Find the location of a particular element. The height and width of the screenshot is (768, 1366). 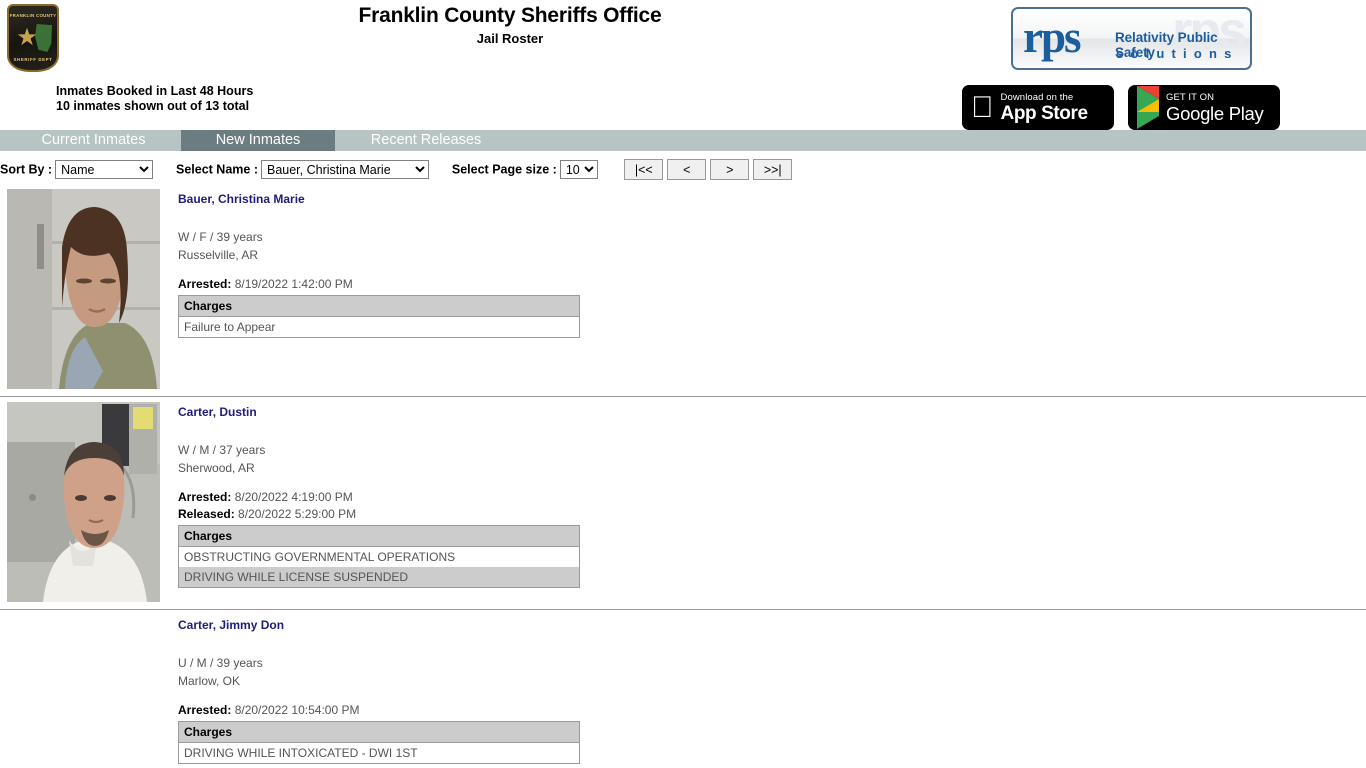

previous-page-button: < is located at coordinates (687, 169).